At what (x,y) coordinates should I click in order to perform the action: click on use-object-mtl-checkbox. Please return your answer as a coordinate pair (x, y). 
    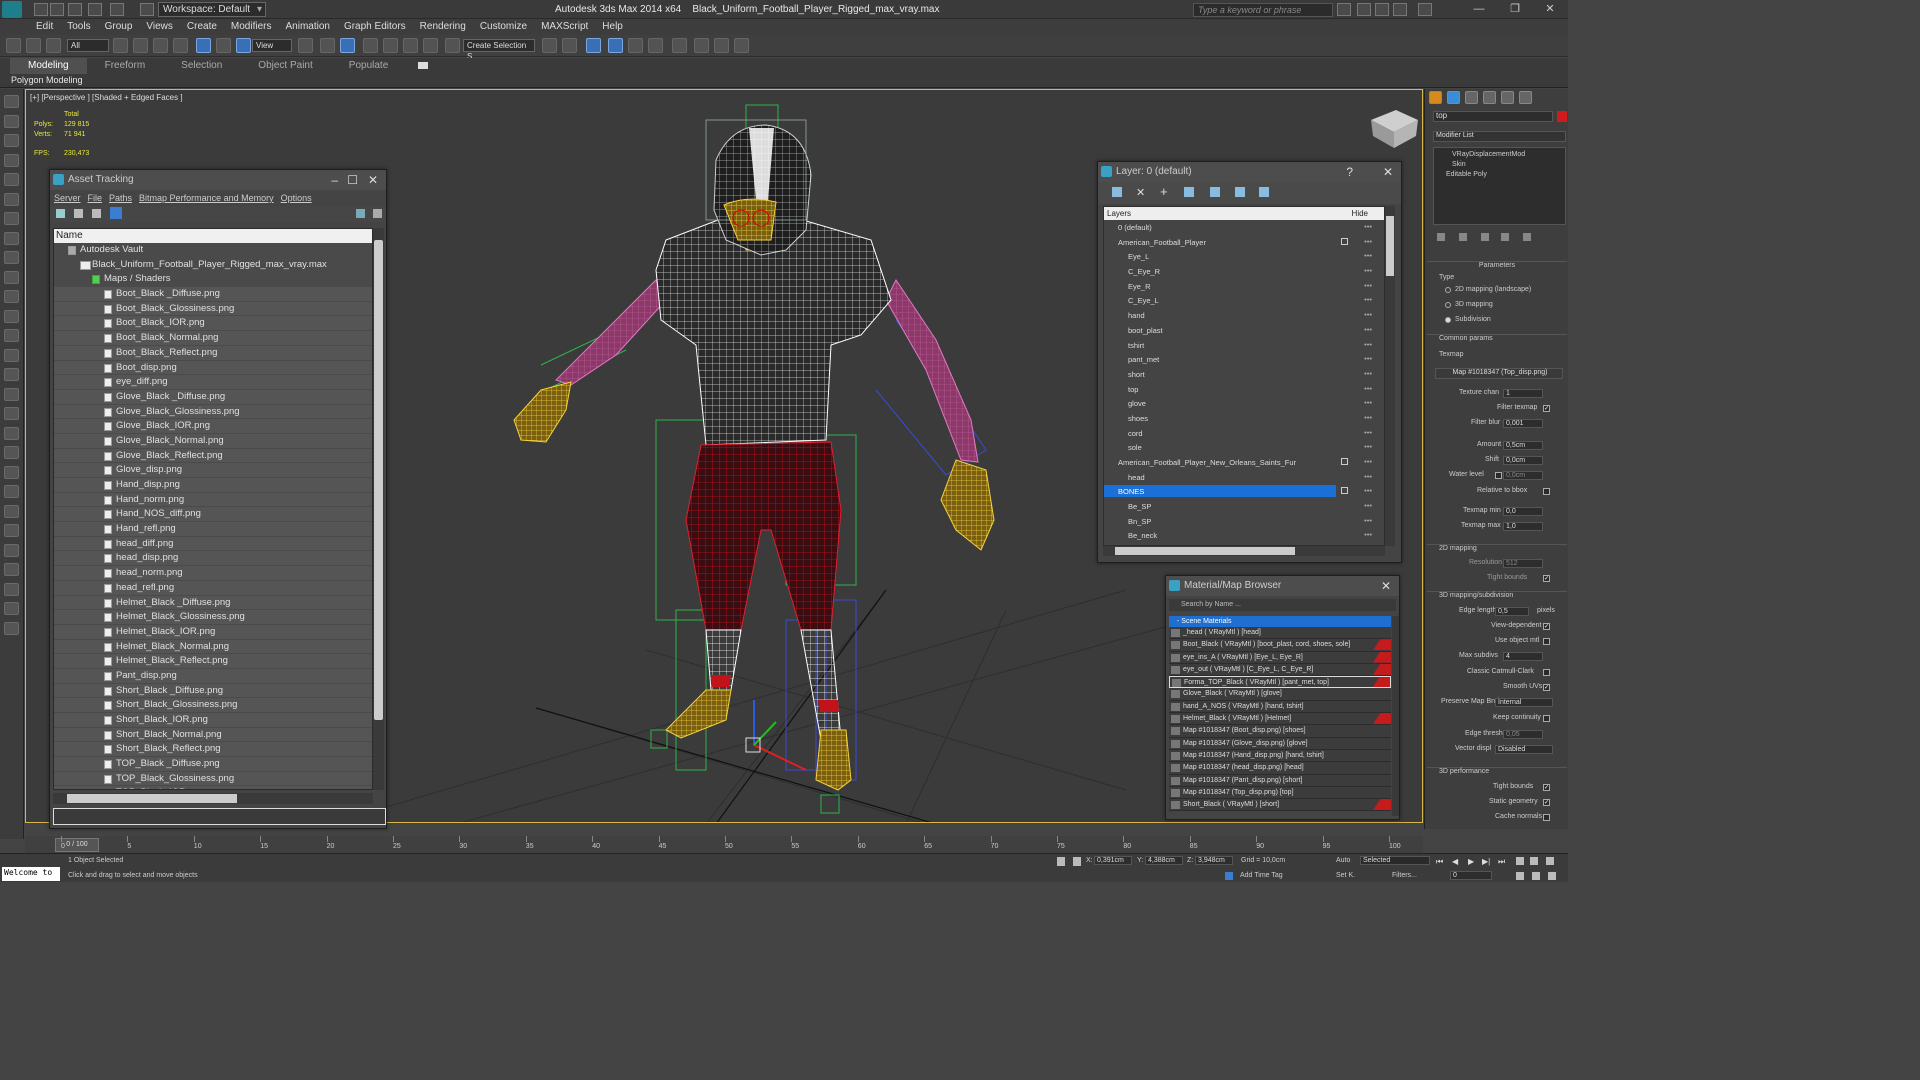
    Looking at the image, I should click on (1546, 641).